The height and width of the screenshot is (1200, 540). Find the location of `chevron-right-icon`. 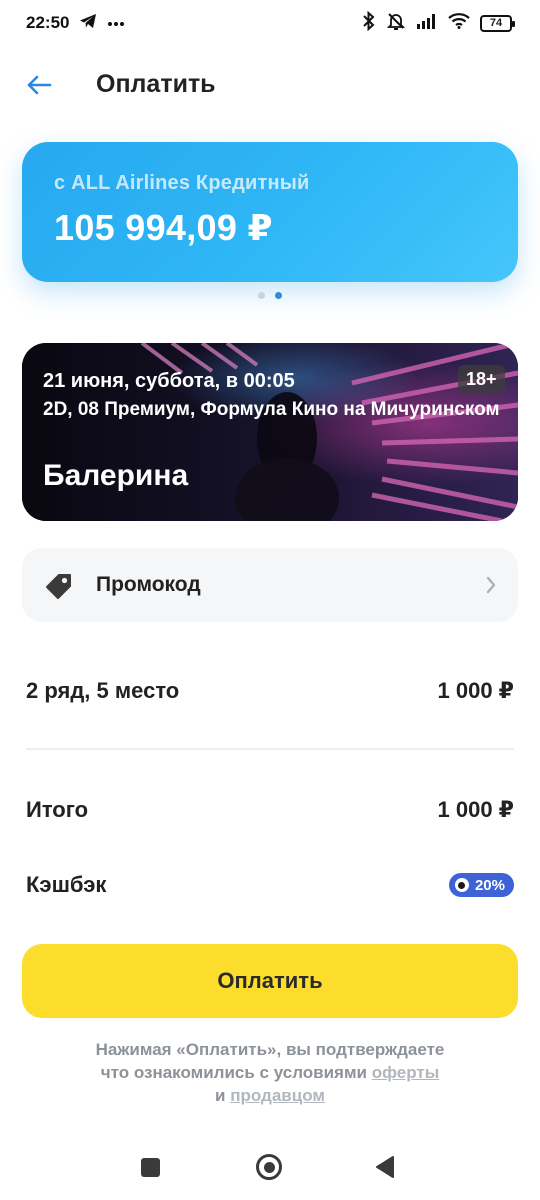

chevron-right-icon is located at coordinates (491, 585).